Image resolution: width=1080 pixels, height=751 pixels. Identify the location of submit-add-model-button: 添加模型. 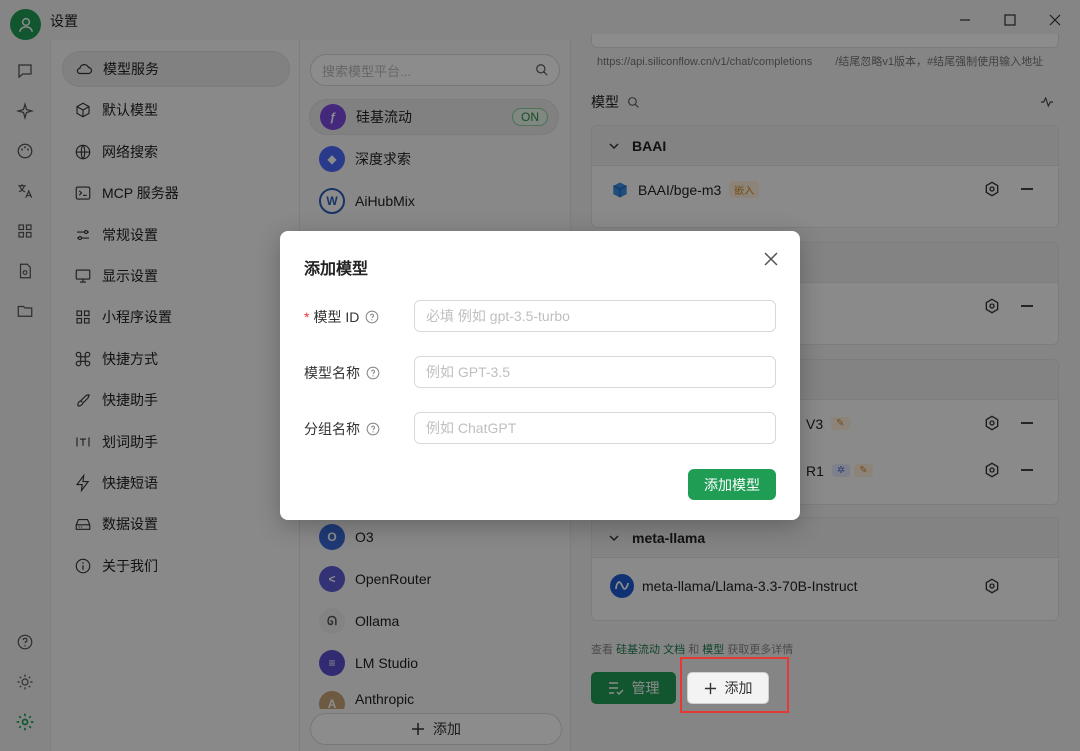
(732, 484).